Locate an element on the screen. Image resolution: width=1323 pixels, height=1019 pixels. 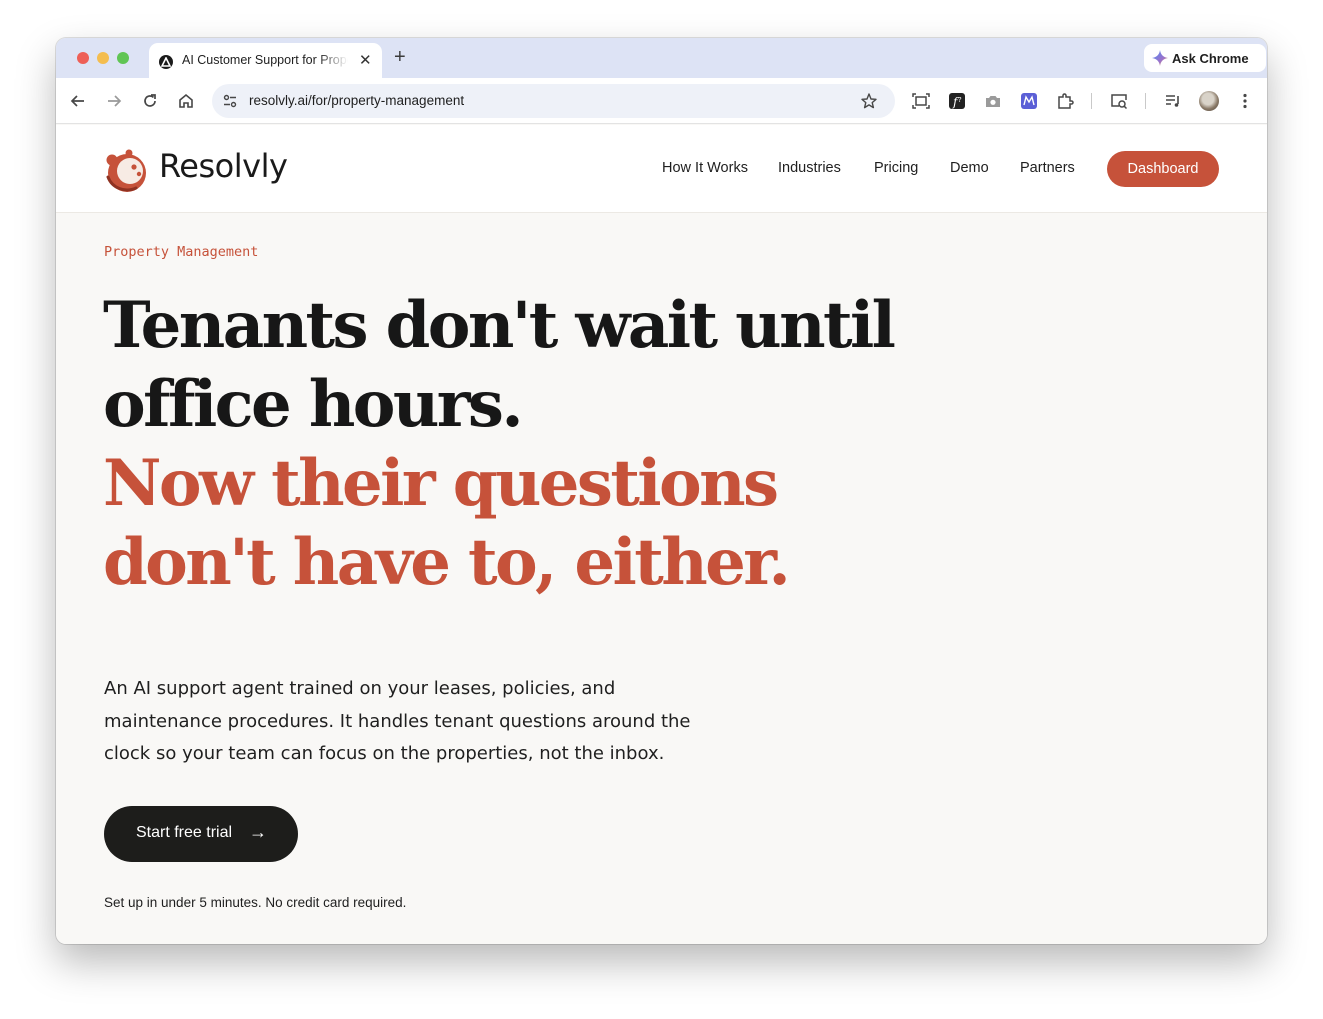
forward-icon is located at coordinates (114, 101).